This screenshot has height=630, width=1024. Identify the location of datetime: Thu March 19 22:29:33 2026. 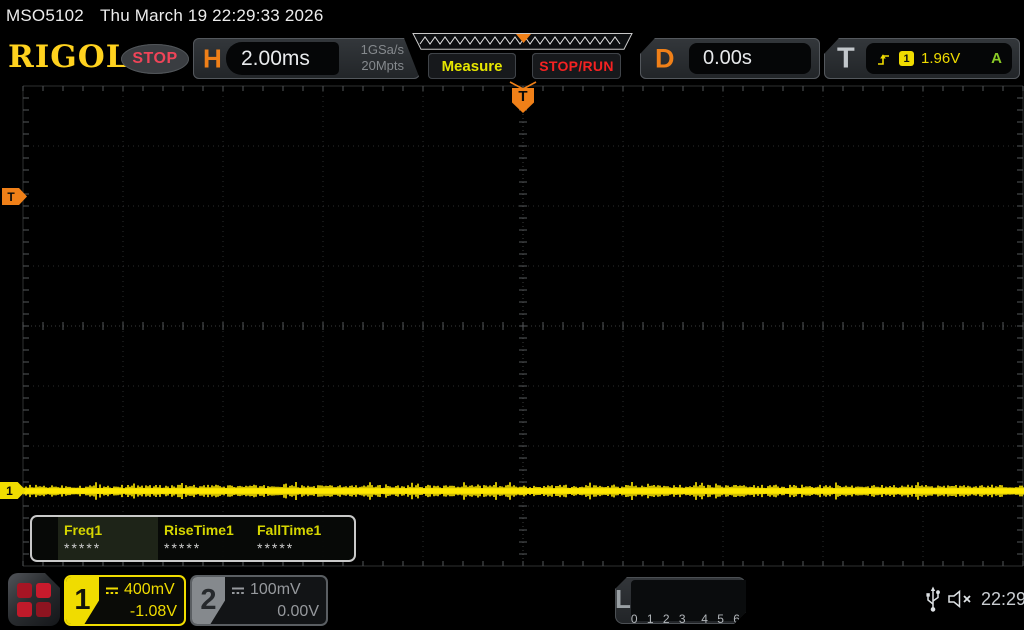
(211, 15).